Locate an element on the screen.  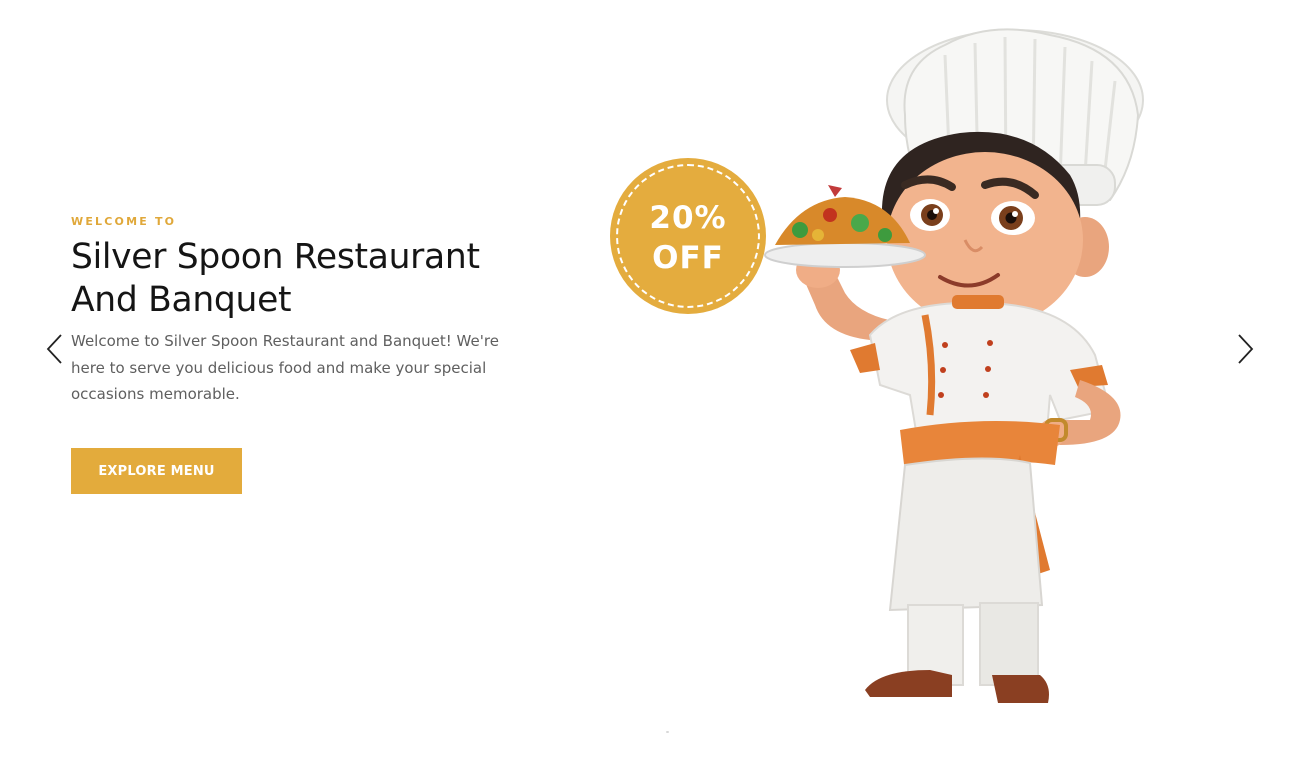
badge-text: 20% OFF is located at coordinates (688, 238).